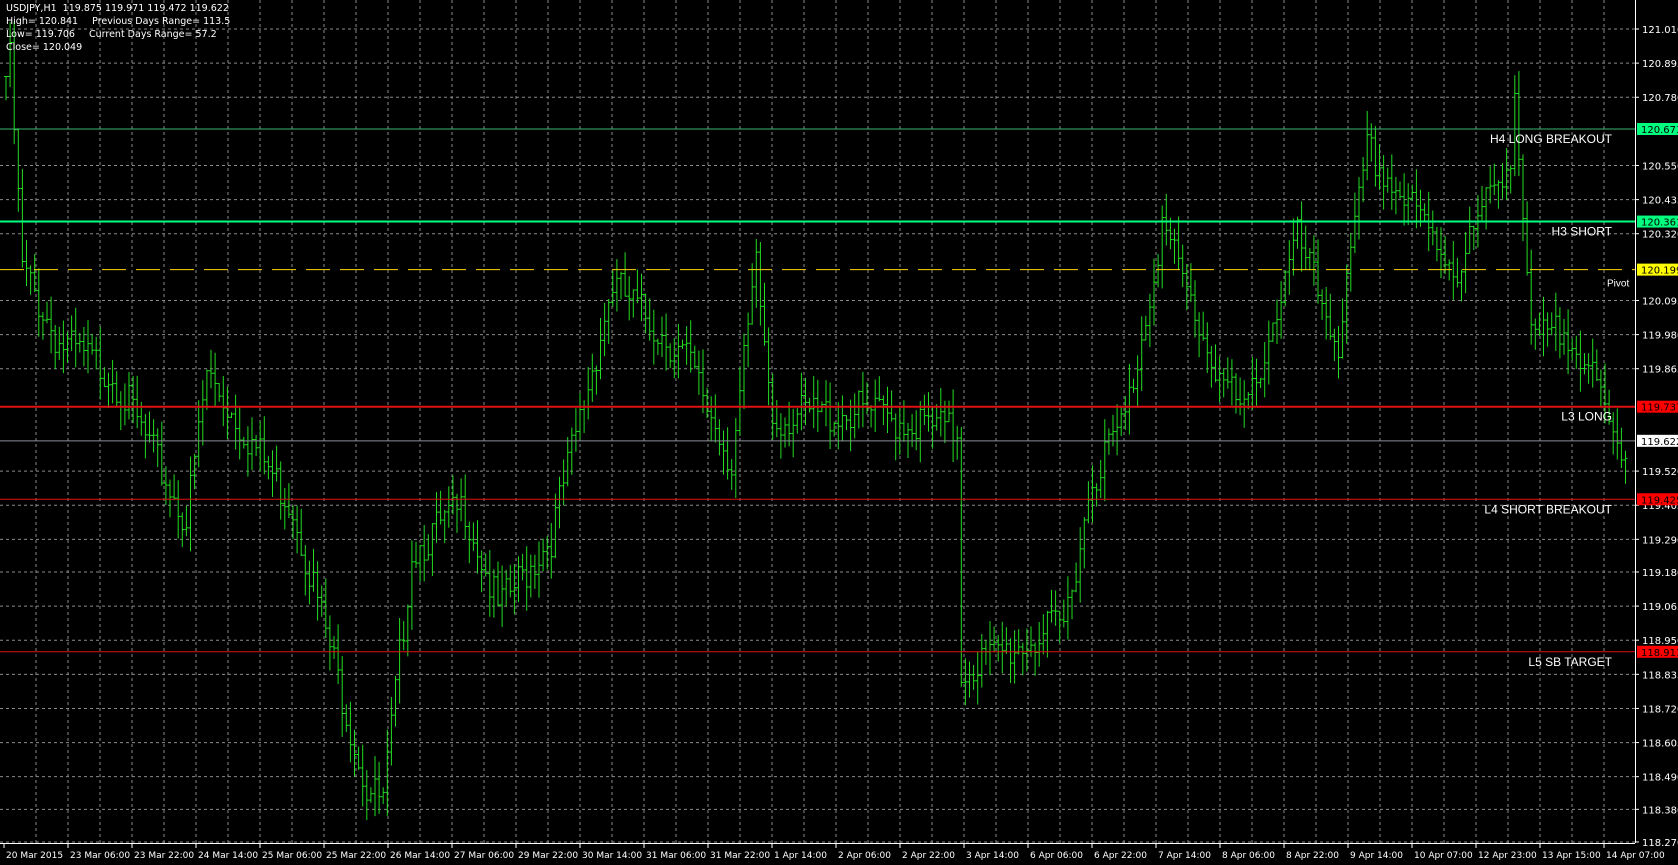  Describe the element at coordinates (1660, 778) in the screenshot. I see `y-axis-label: 118.490` at that location.